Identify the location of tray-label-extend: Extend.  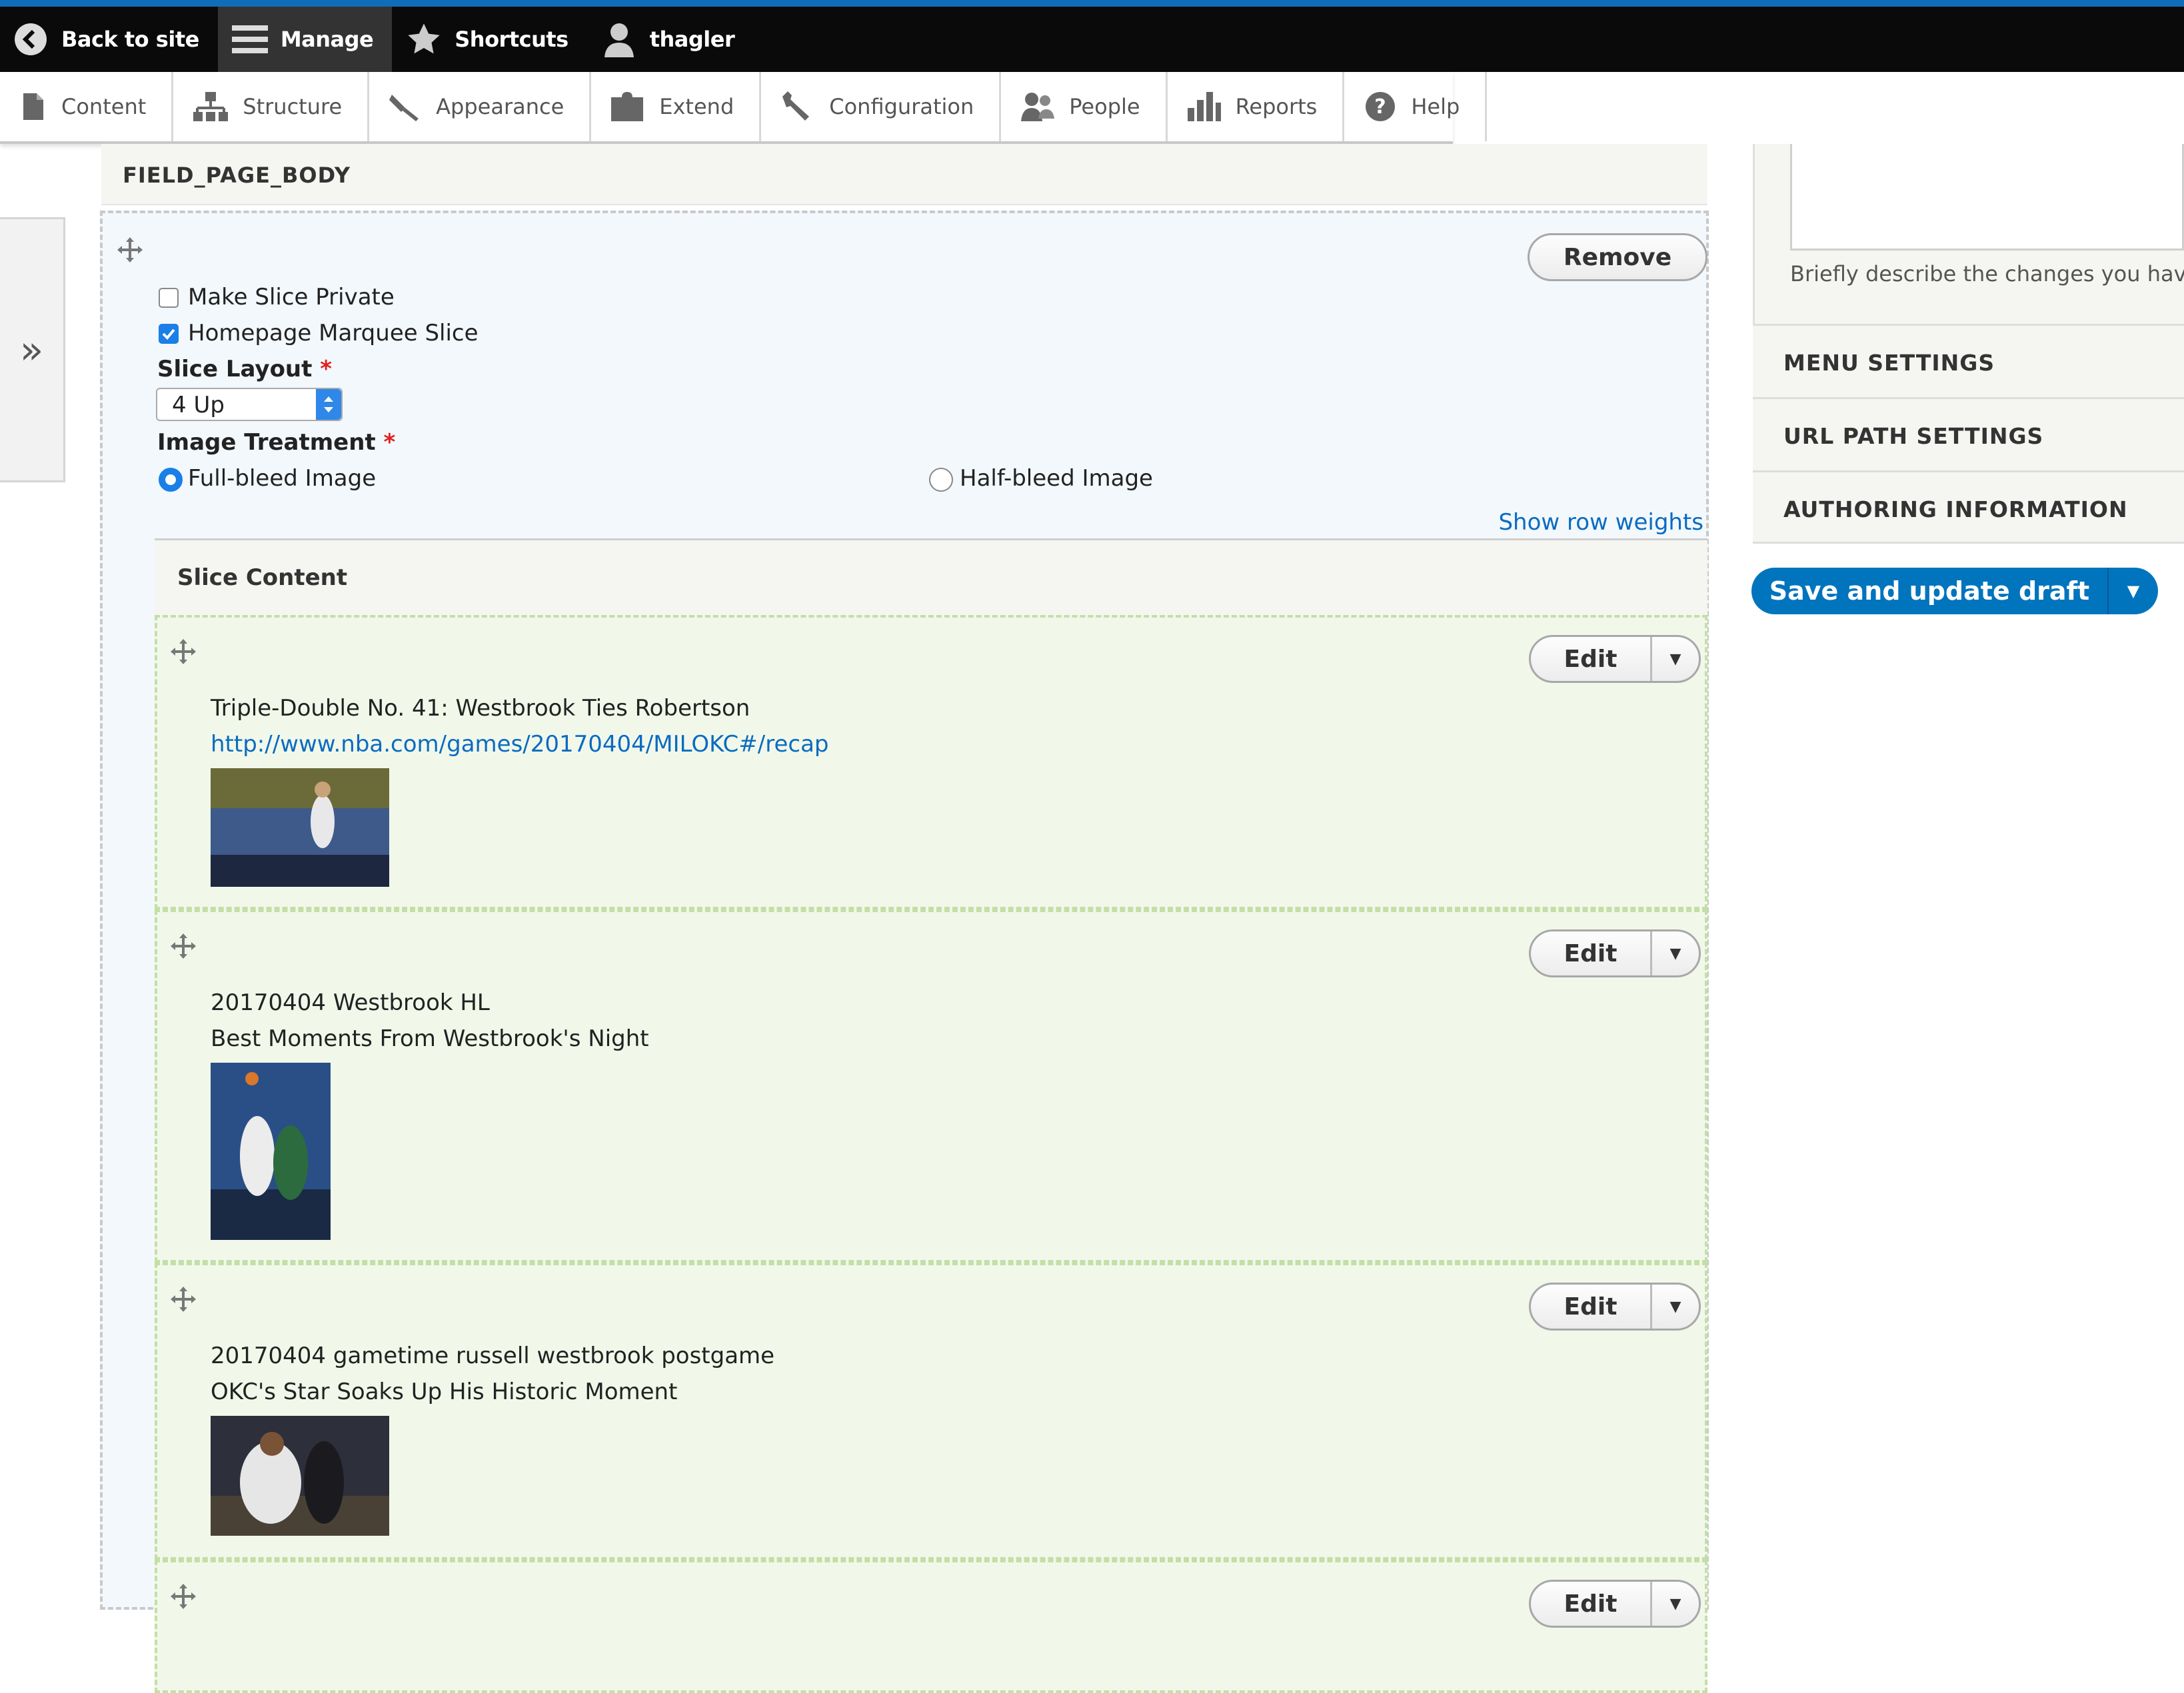
(696, 106).